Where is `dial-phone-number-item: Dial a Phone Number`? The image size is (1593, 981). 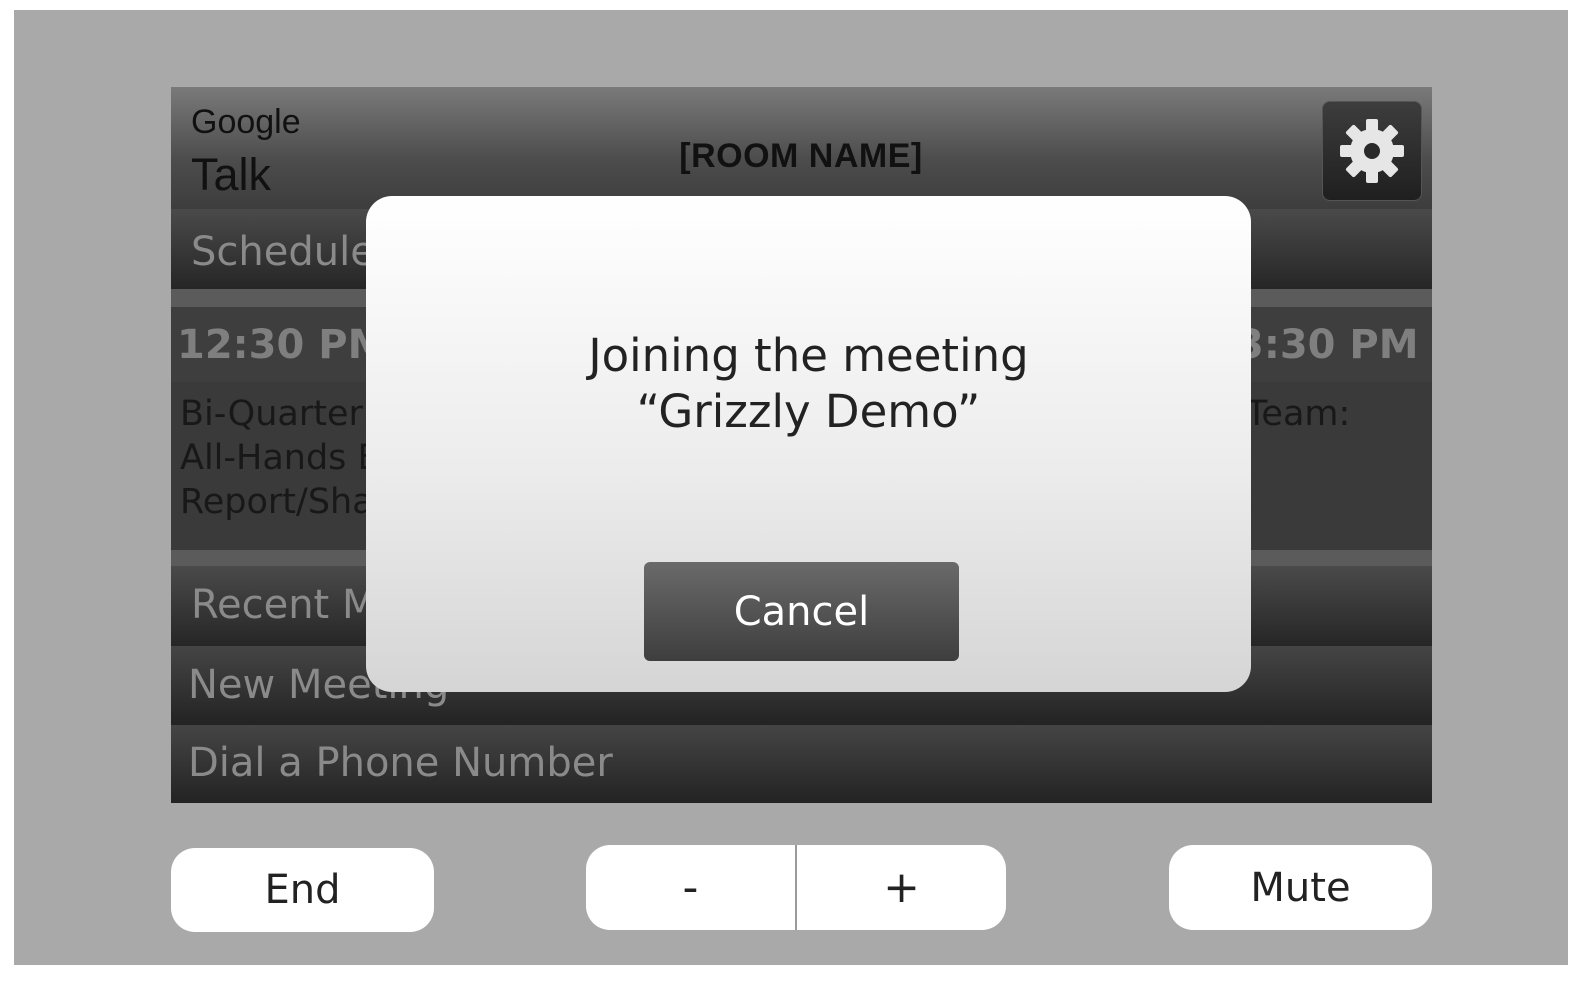 dial-phone-number-item: Dial a Phone Number is located at coordinates (801, 764).